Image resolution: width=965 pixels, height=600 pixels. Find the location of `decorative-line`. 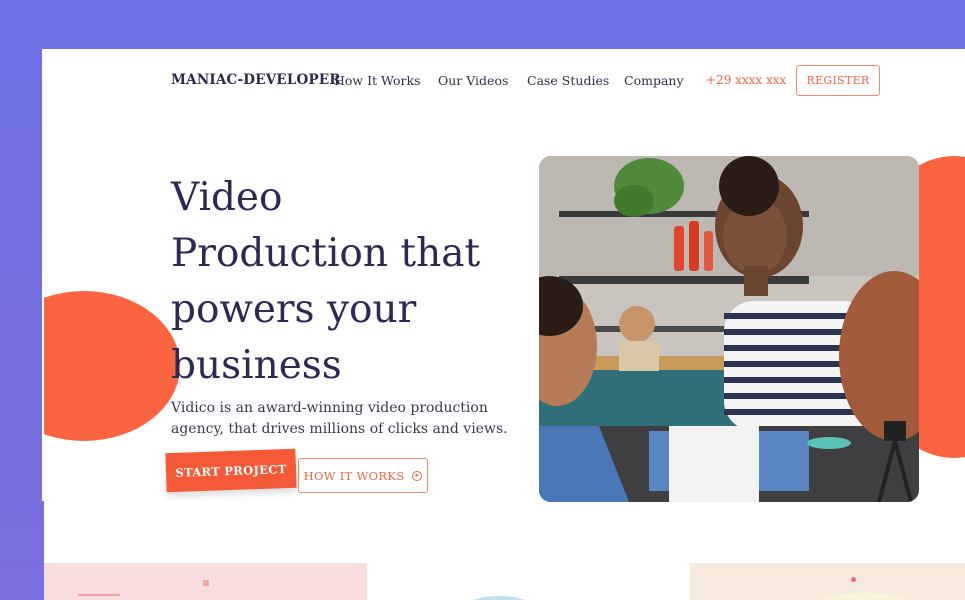

decorative-line is located at coordinates (99, 595).